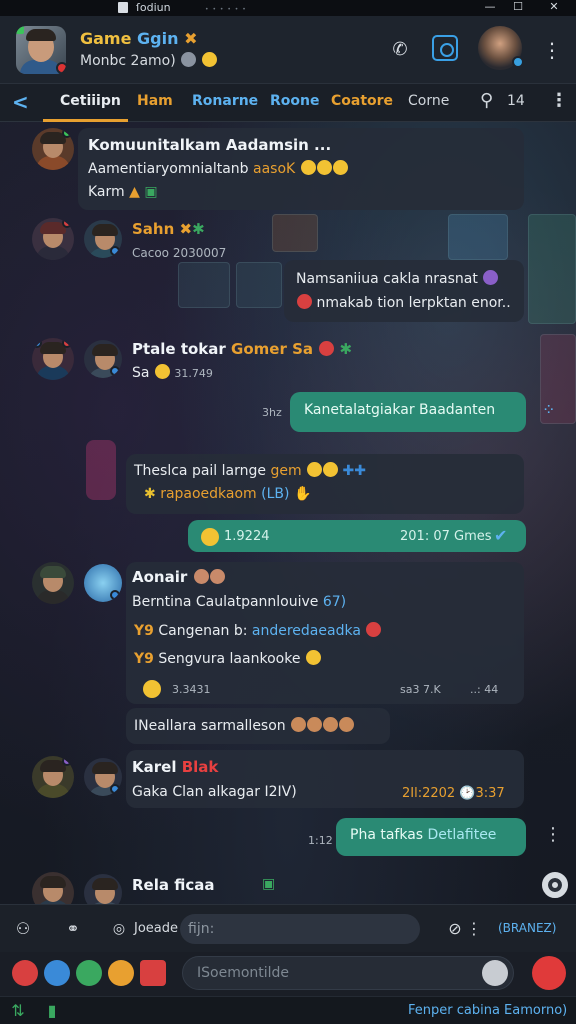 This screenshot has height=1024, width=576. What do you see at coordinates (247, 536) in the screenshot?
I see `message-time: 1.9224` at bounding box center [247, 536].